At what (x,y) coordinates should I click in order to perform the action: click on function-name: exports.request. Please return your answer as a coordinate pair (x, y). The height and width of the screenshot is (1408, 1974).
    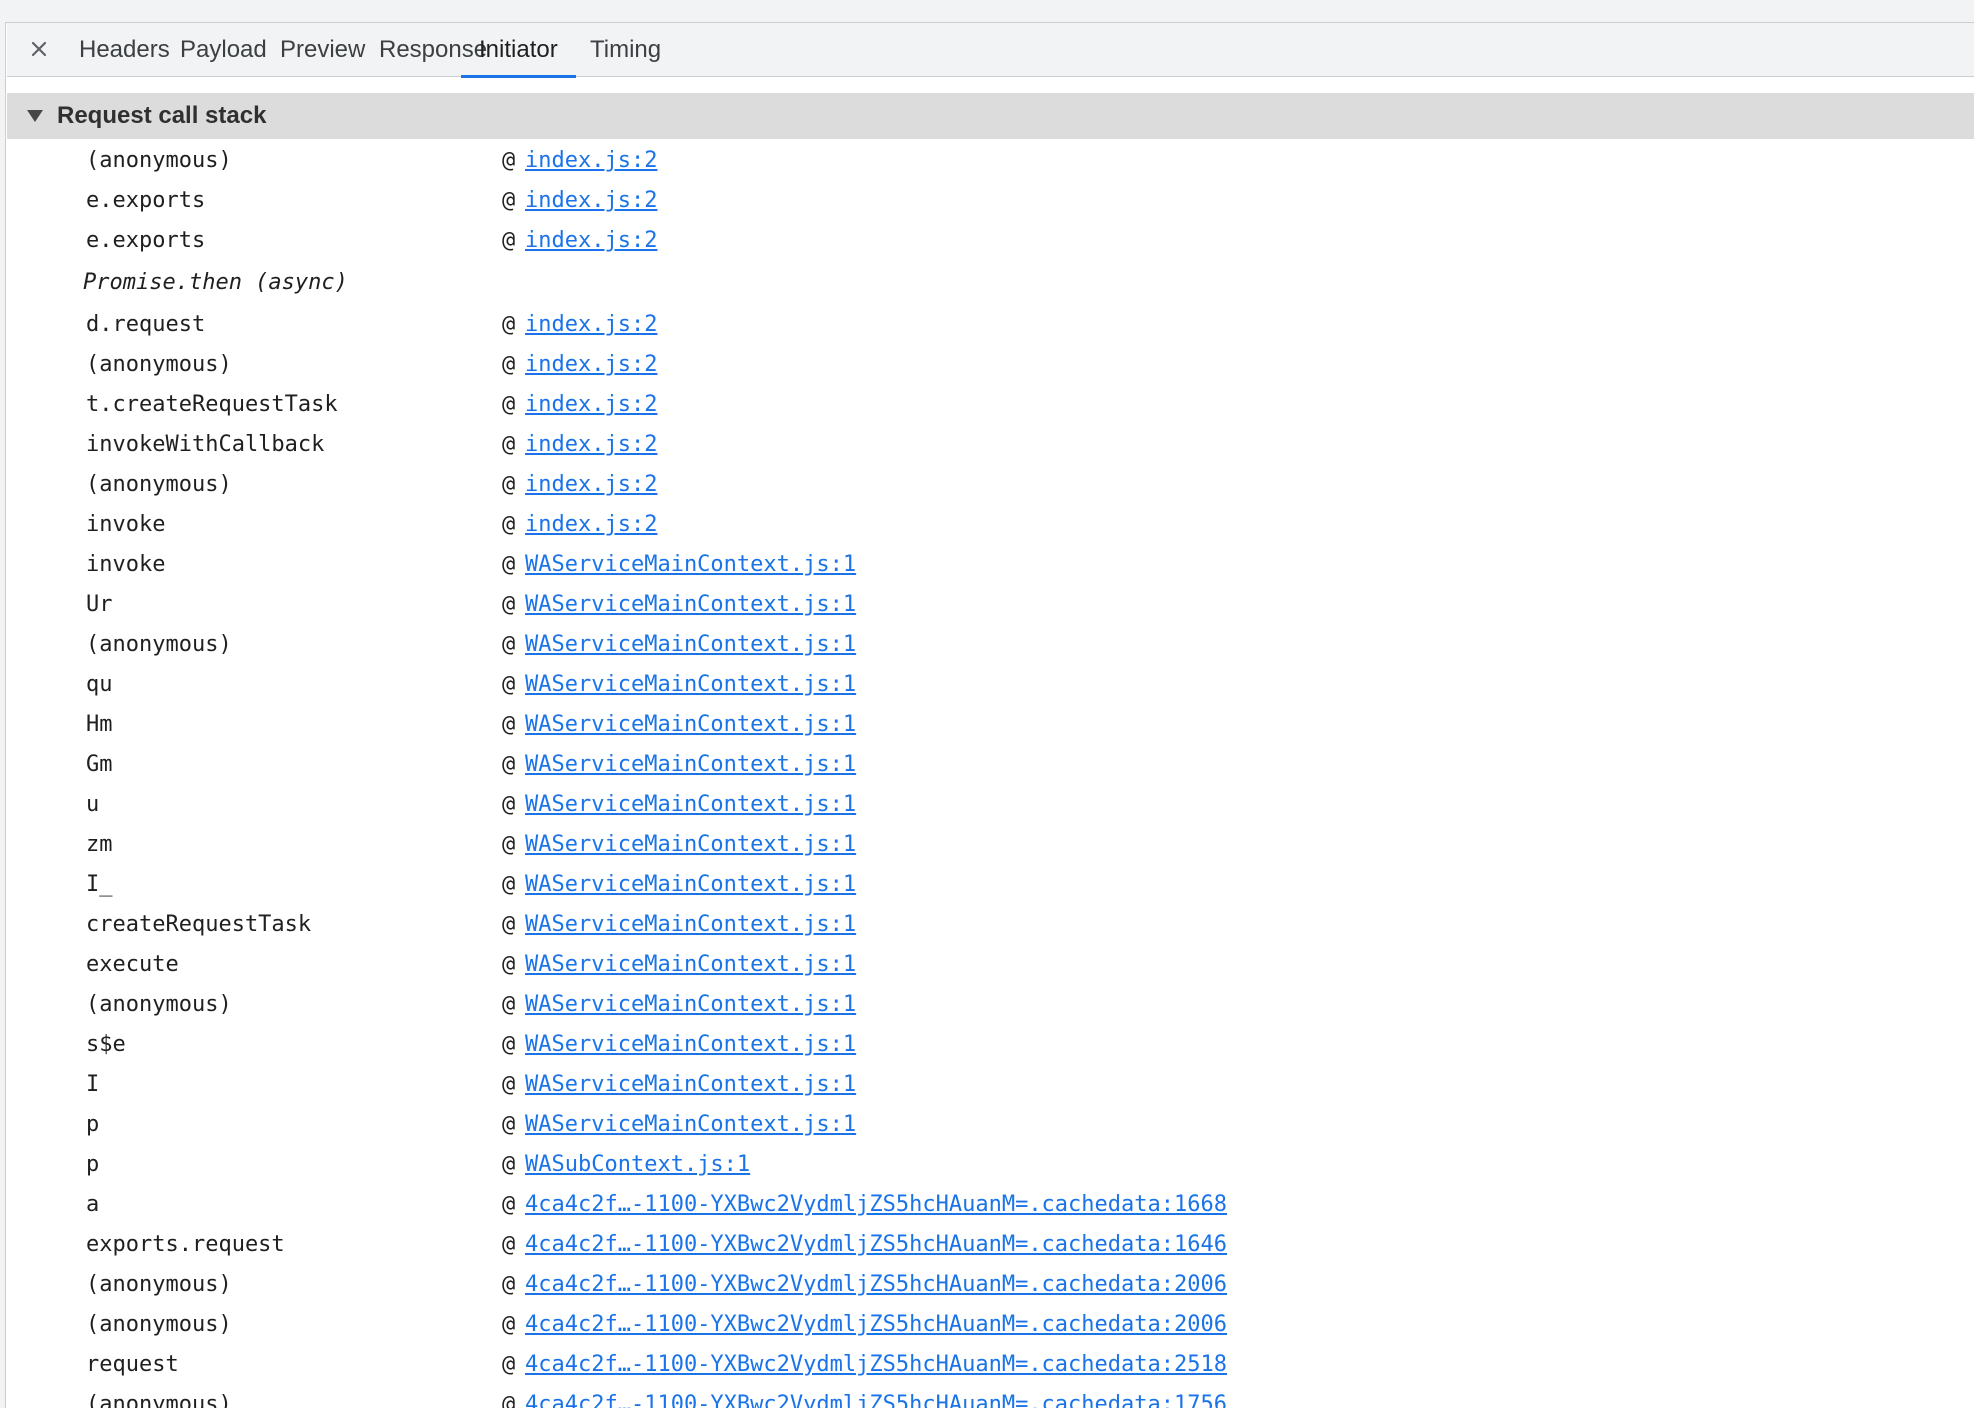
    Looking at the image, I should click on (185, 1244).